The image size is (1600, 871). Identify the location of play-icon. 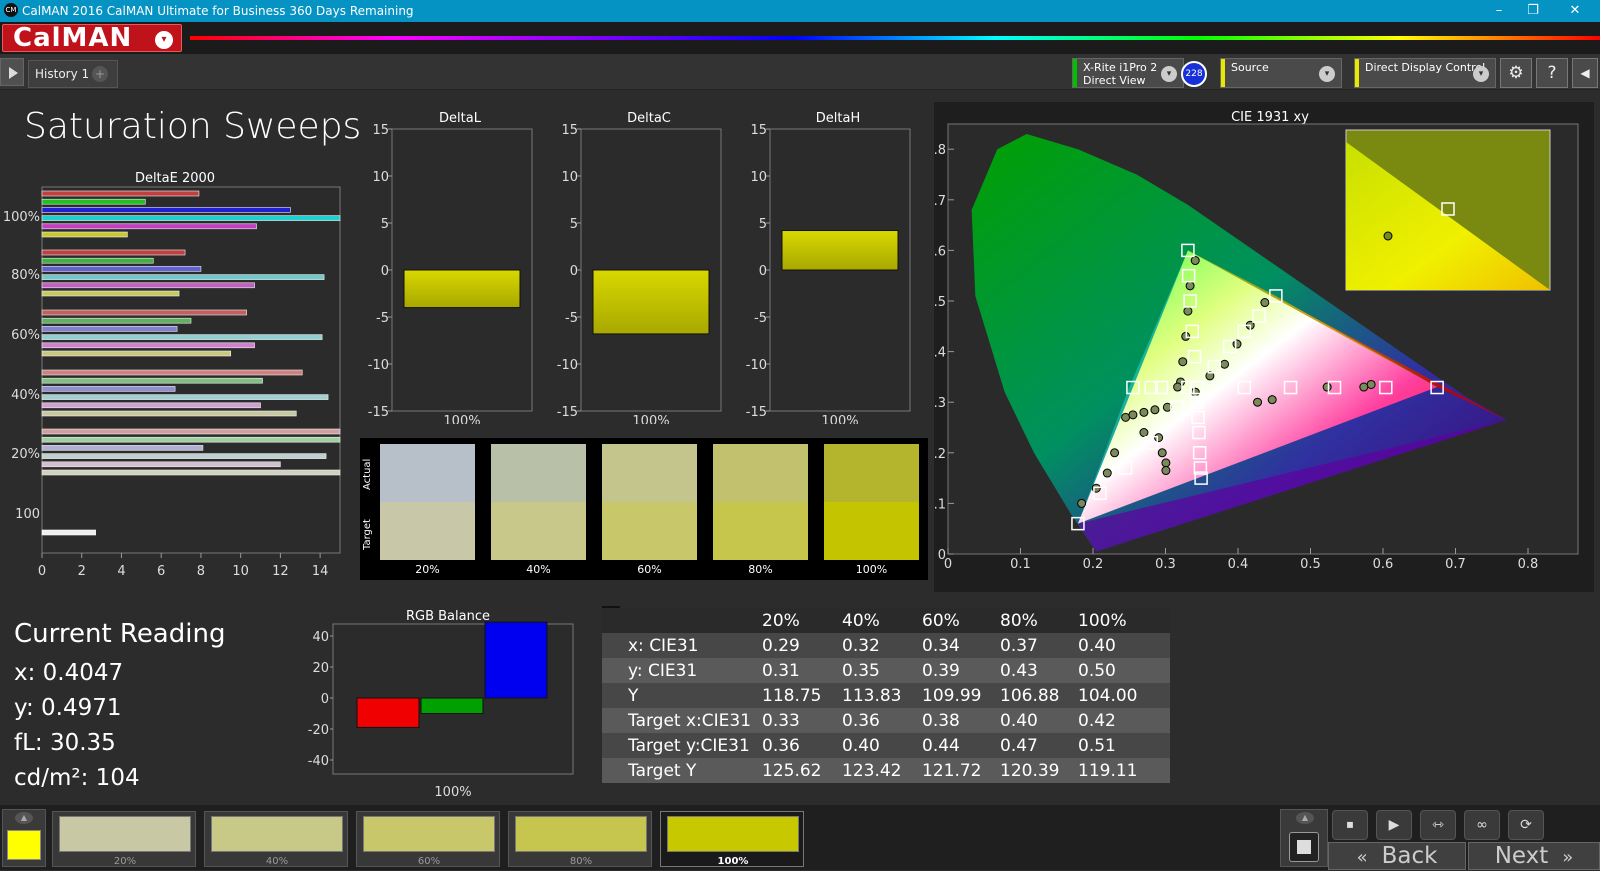
(12, 72).